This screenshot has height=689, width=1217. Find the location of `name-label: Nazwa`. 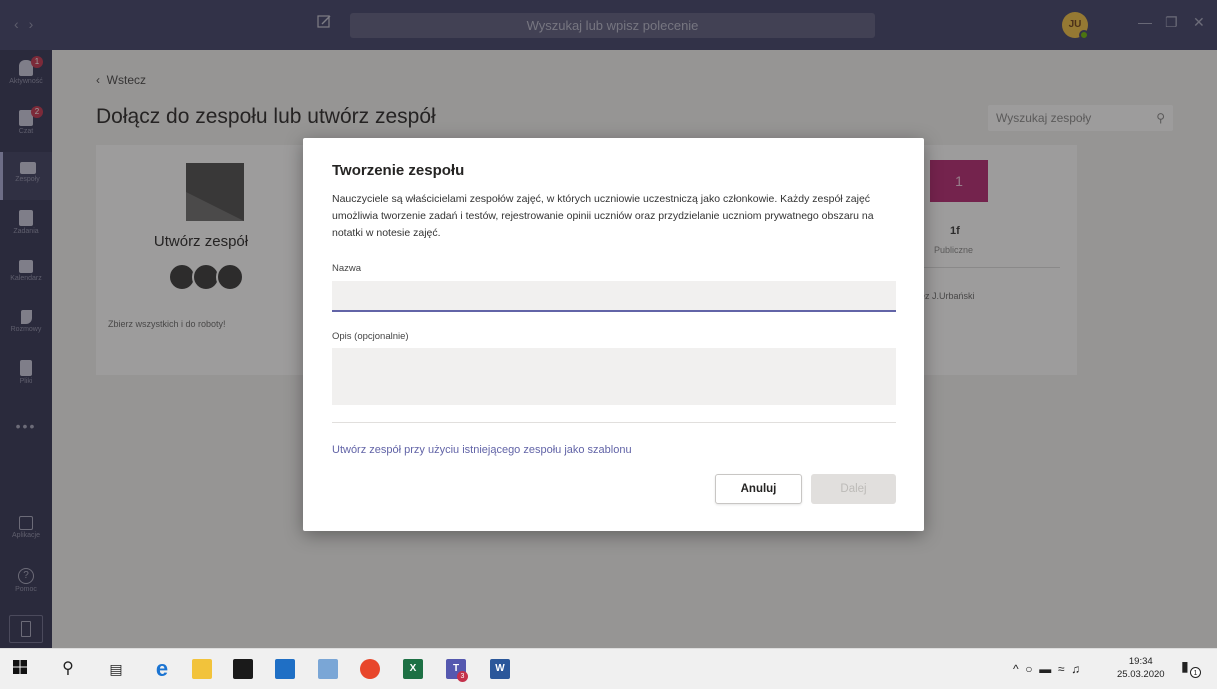

name-label: Nazwa is located at coordinates (347, 268).